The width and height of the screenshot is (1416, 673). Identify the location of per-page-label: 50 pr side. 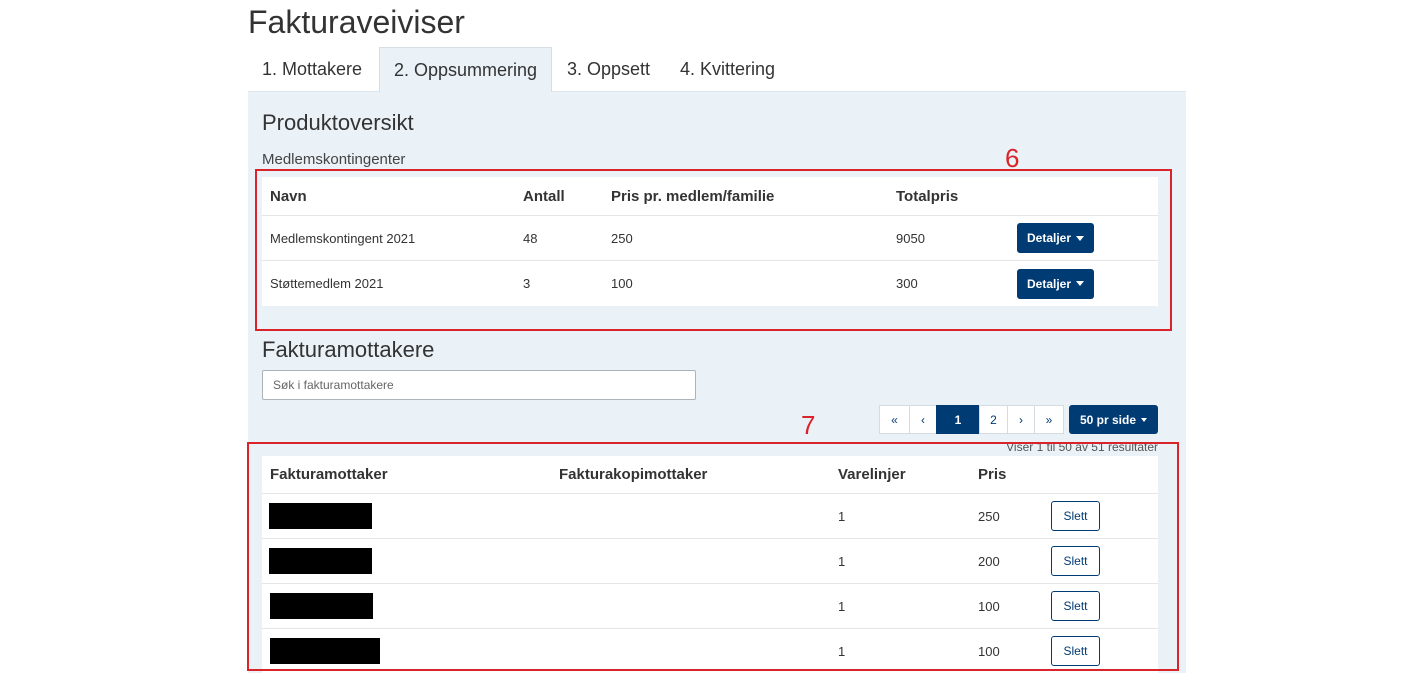
(1108, 419).